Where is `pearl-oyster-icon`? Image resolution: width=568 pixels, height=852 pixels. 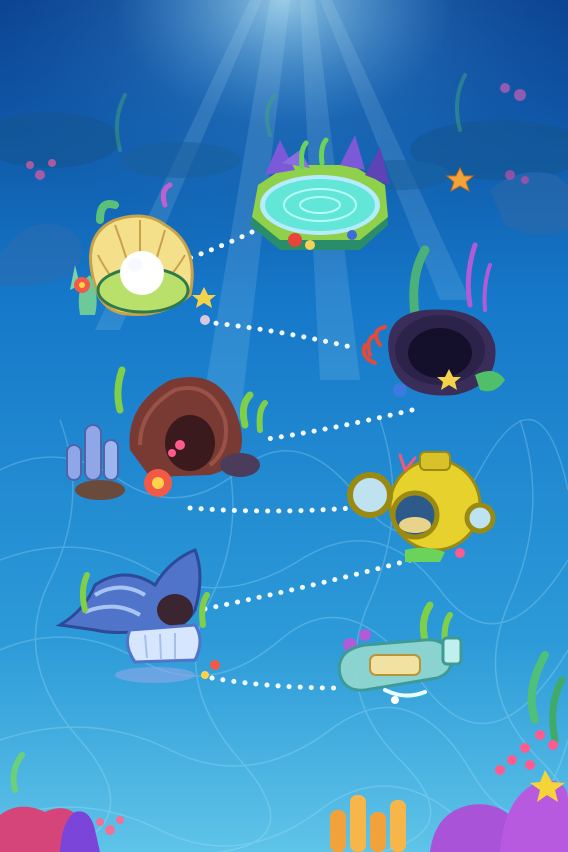
pearl-oyster-icon is located at coordinates (143, 253).